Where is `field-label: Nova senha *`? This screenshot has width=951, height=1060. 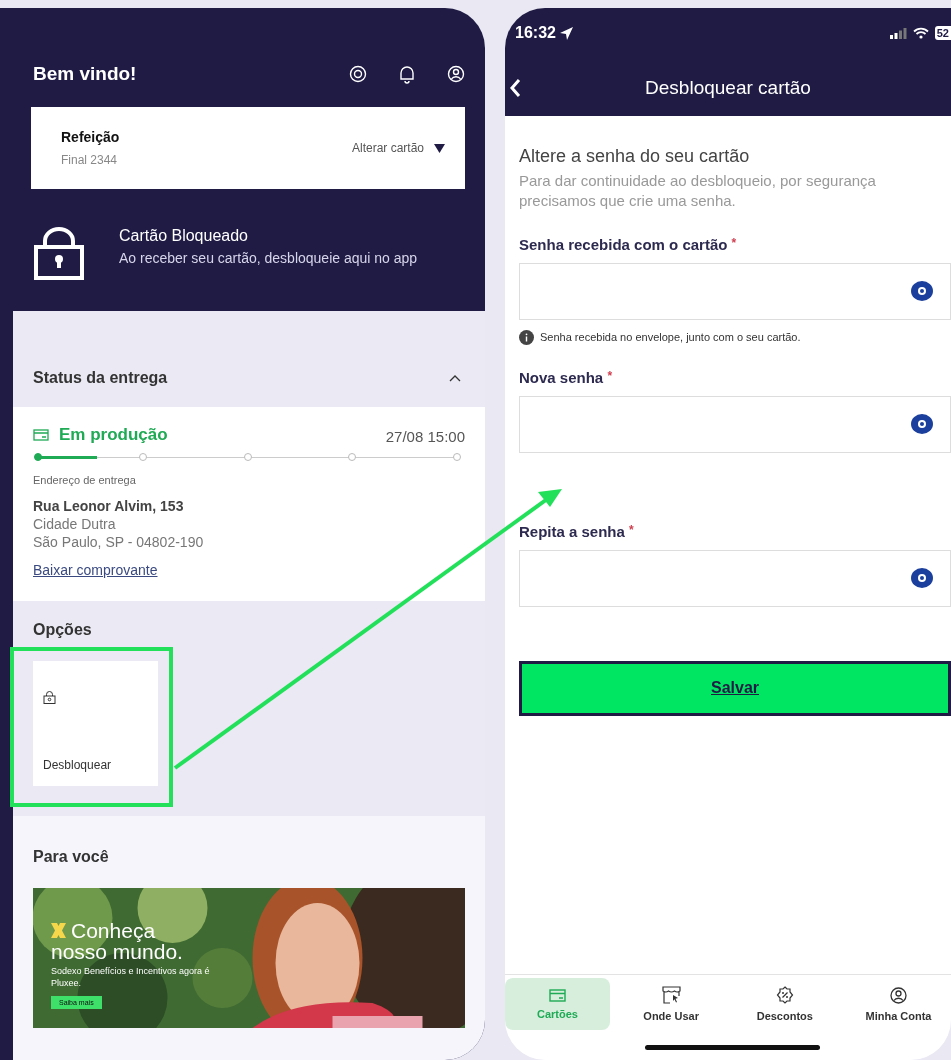 field-label: Nova senha * is located at coordinates (566, 377).